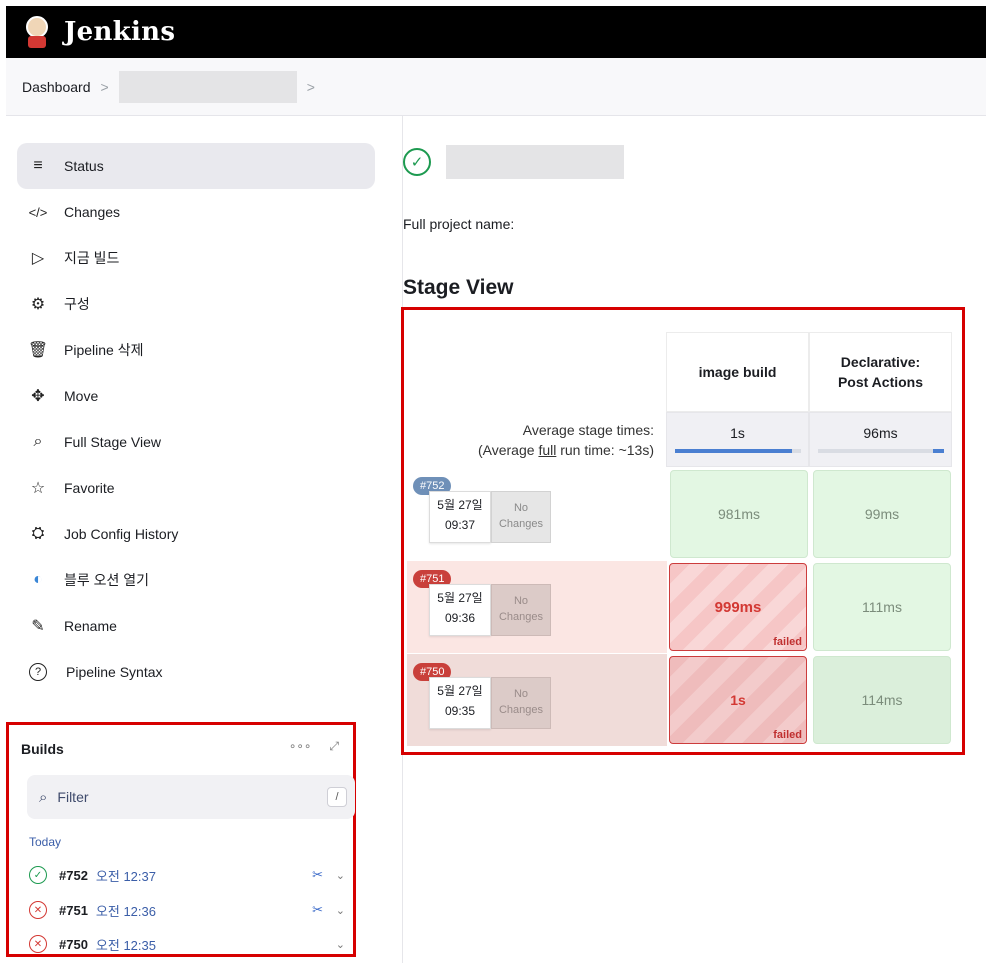 Image resolution: width=992 pixels, height=963 pixels. I want to click on build-time: 오전 12:35, so click(126, 944).